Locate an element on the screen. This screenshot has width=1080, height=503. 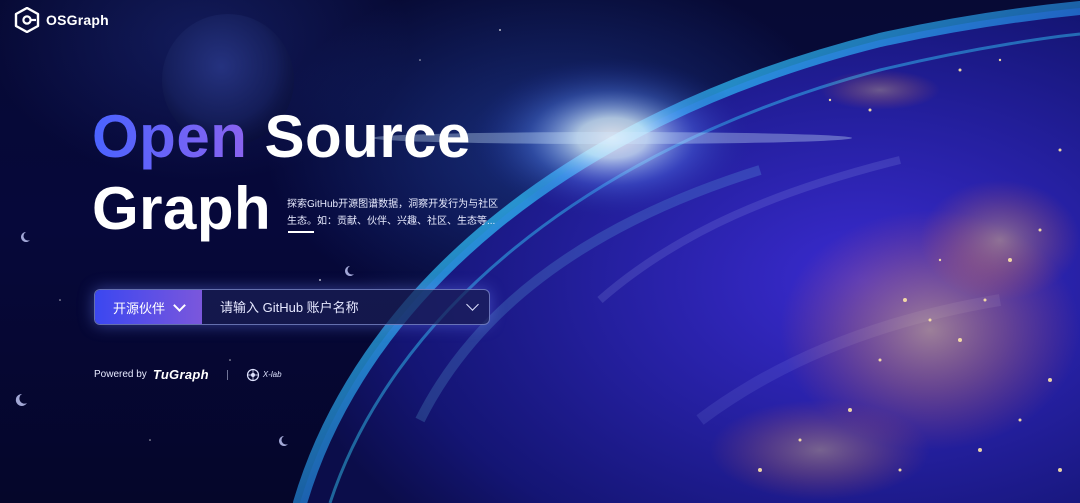
hero-title-source: Source is located at coordinates (367, 136).